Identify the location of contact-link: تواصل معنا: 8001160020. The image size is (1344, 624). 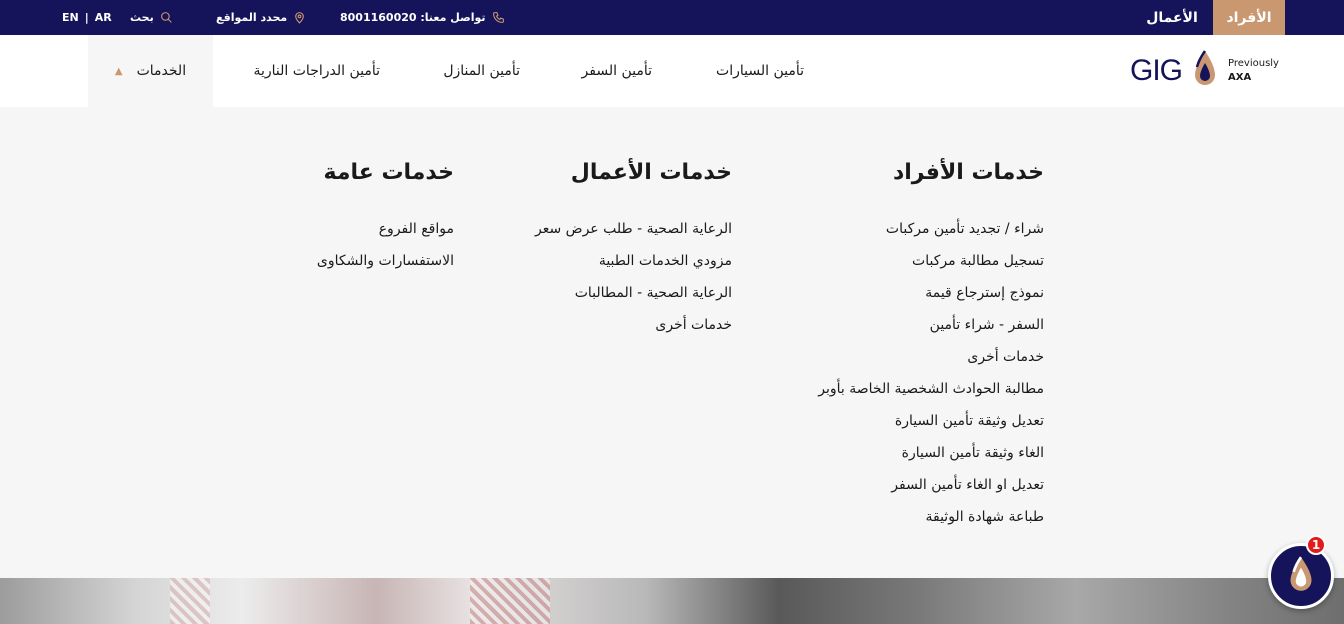
(422, 17).